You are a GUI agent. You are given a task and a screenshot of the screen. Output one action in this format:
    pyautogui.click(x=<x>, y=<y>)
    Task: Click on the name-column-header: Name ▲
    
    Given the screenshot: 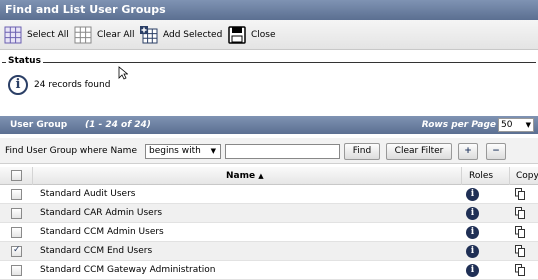 What is the action you would take?
    pyautogui.click(x=245, y=176)
    